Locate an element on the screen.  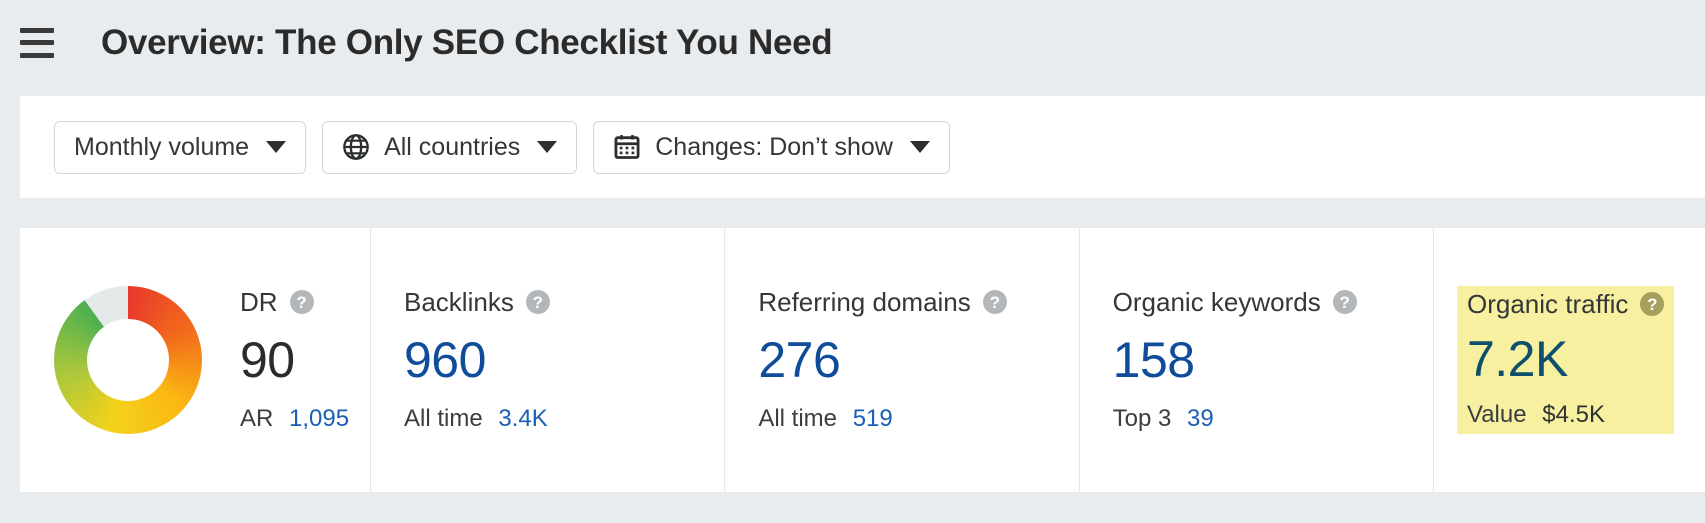
referring-domains-sub-label: All time is located at coordinates (798, 418).